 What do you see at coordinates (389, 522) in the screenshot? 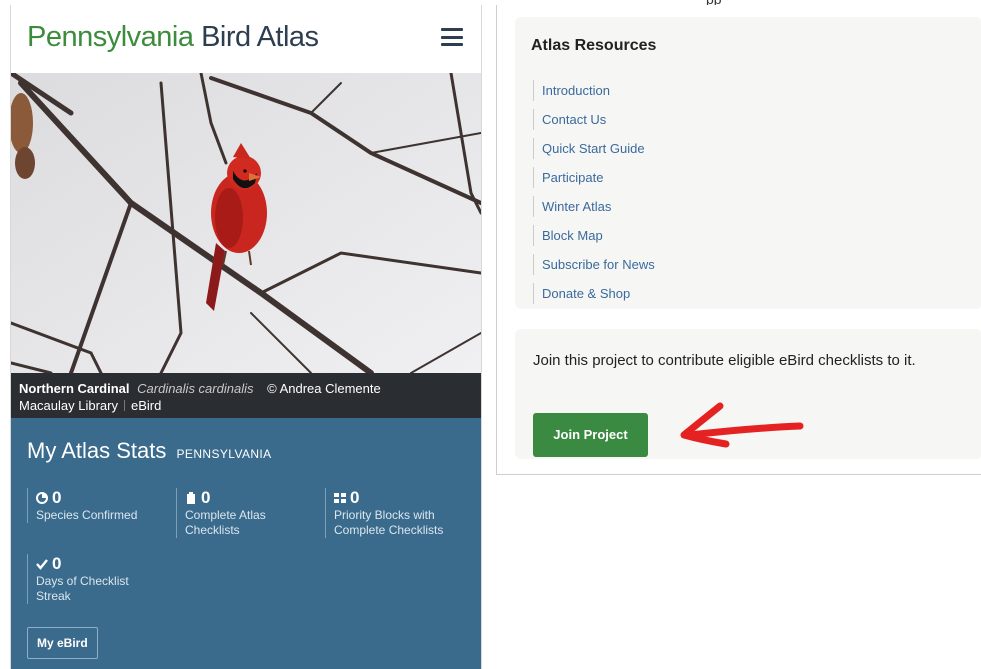
I see `stat-label: Priority Blocks with Complete Checklists` at bounding box center [389, 522].